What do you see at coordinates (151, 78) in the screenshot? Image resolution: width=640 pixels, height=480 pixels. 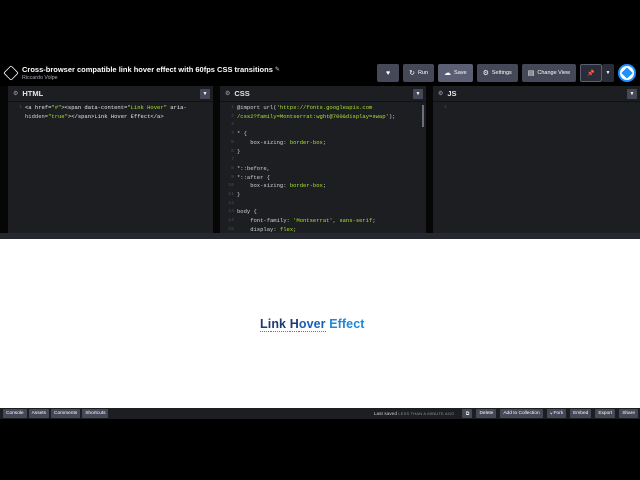 I see `pen-author: Riccardo Volpe` at bounding box center [151, 78].